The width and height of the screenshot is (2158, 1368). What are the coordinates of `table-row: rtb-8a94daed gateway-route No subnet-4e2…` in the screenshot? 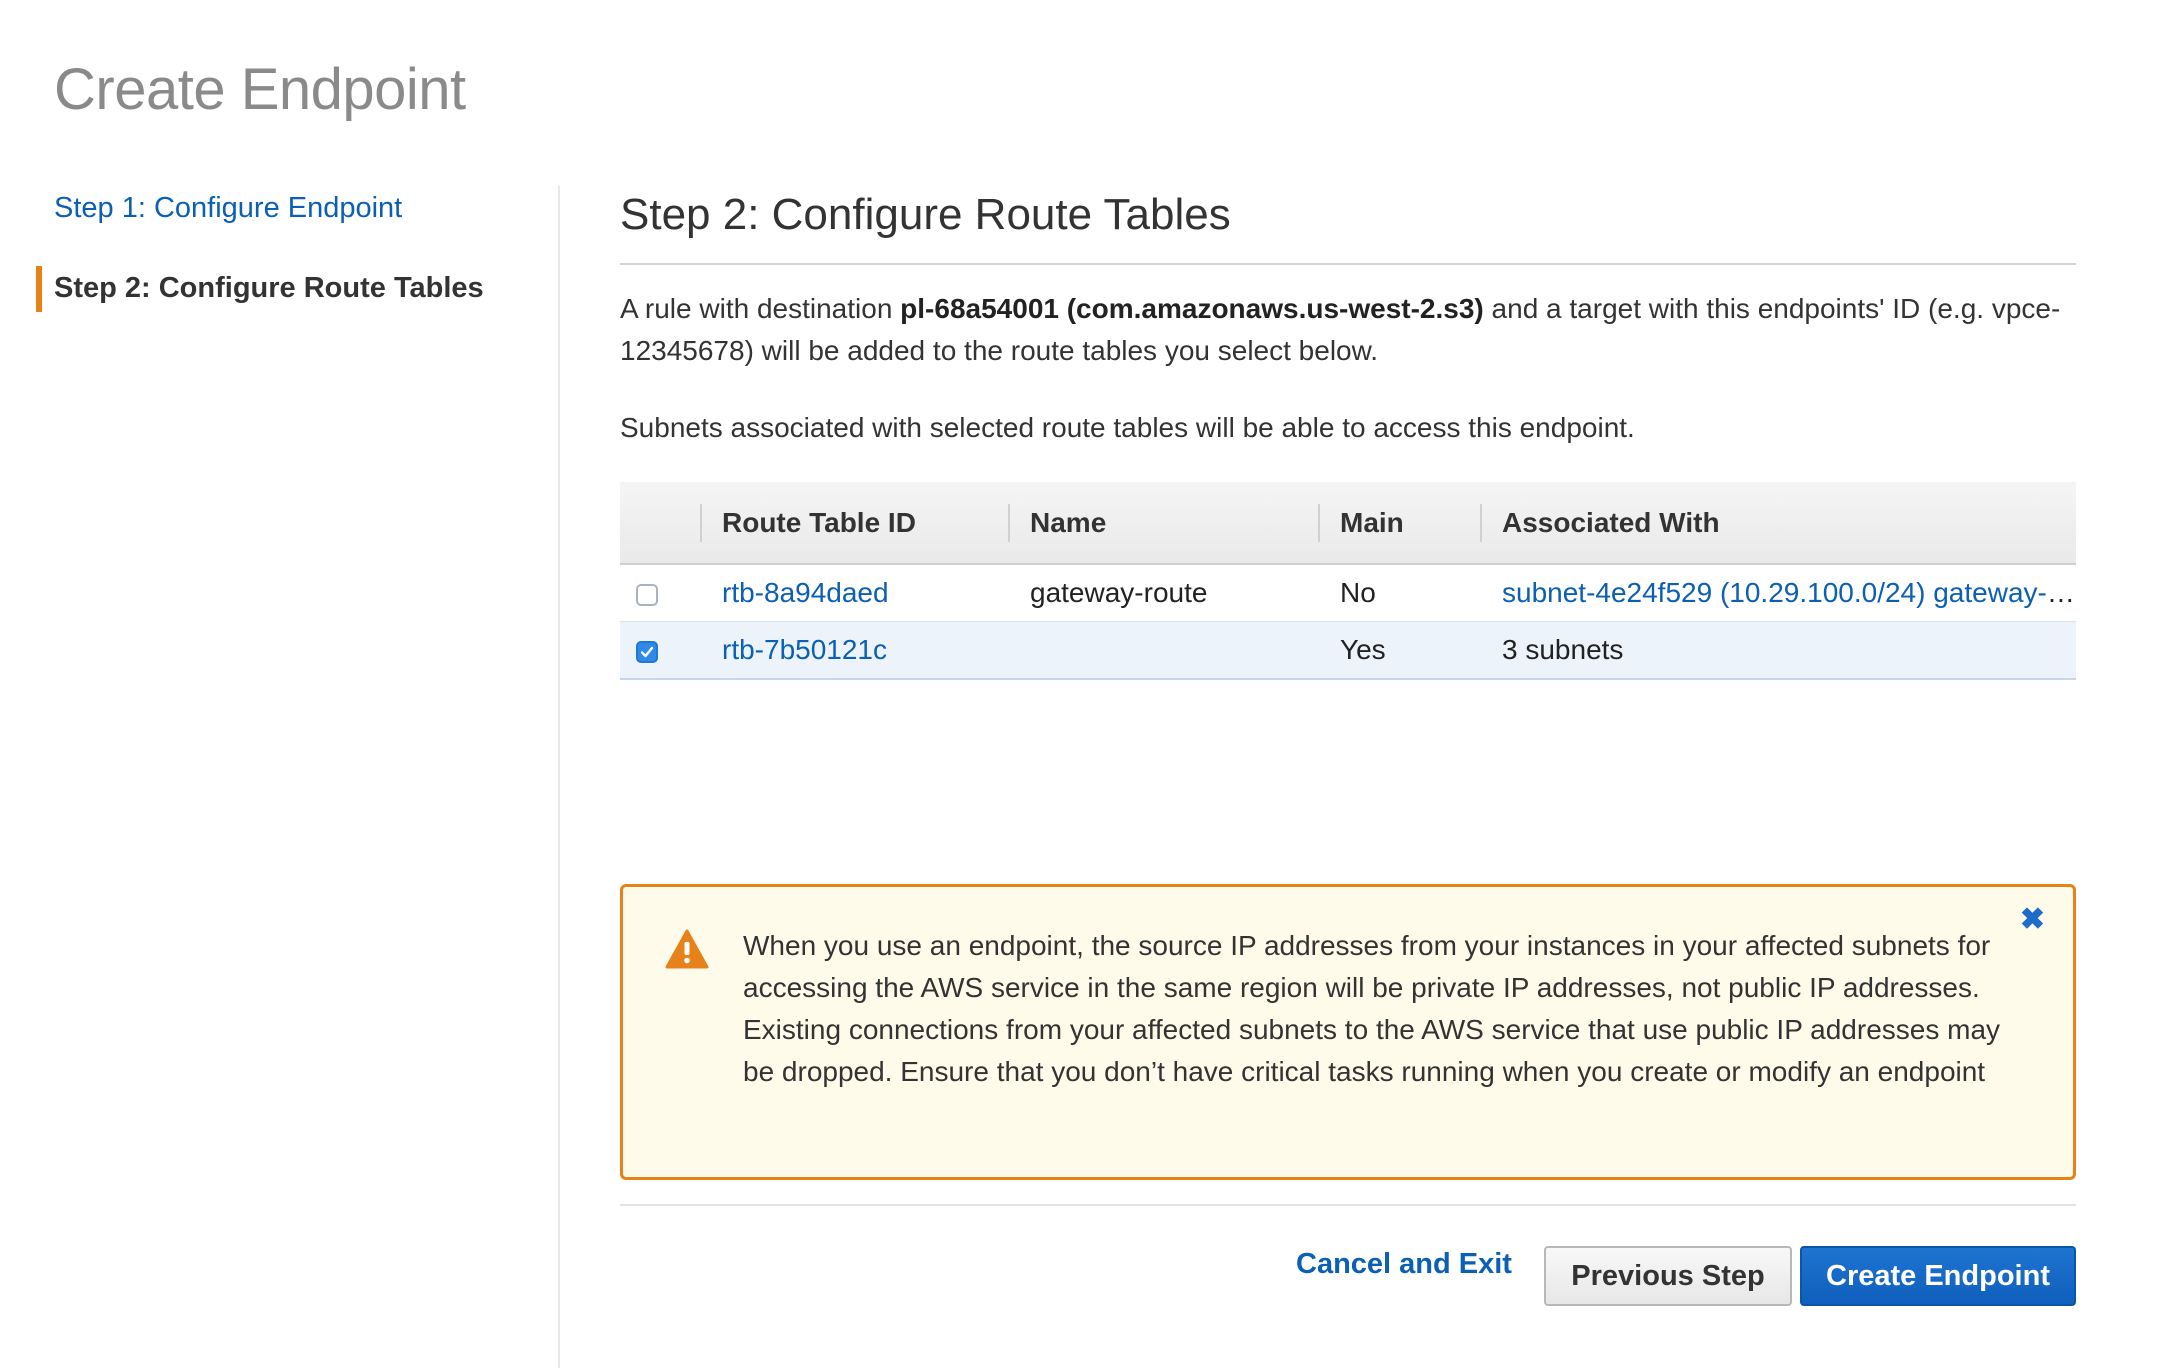 It's located at (1348, 593).